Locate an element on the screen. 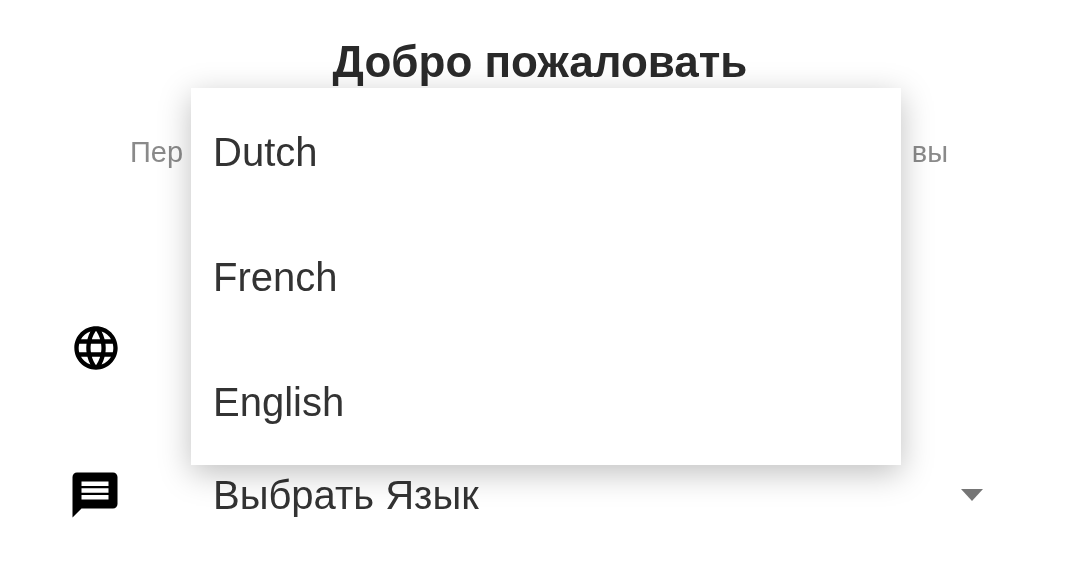 The height and width of the screenshot is (580, 1080). page-title: Добро пожаловать is located at coordinates (540, 62).